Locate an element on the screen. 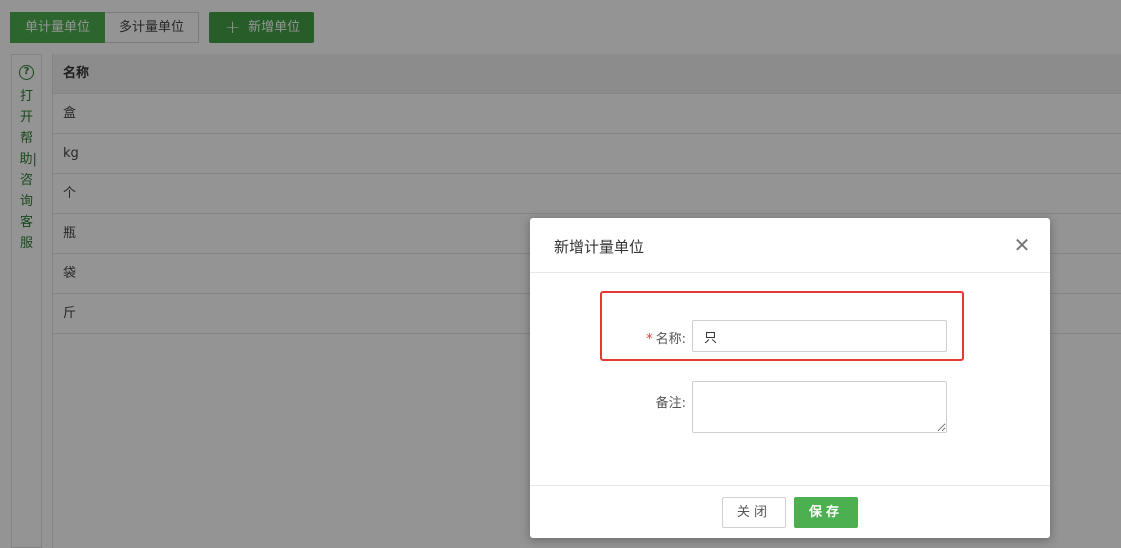  name-label-text: 名称: is located at coordinates (670, 339).